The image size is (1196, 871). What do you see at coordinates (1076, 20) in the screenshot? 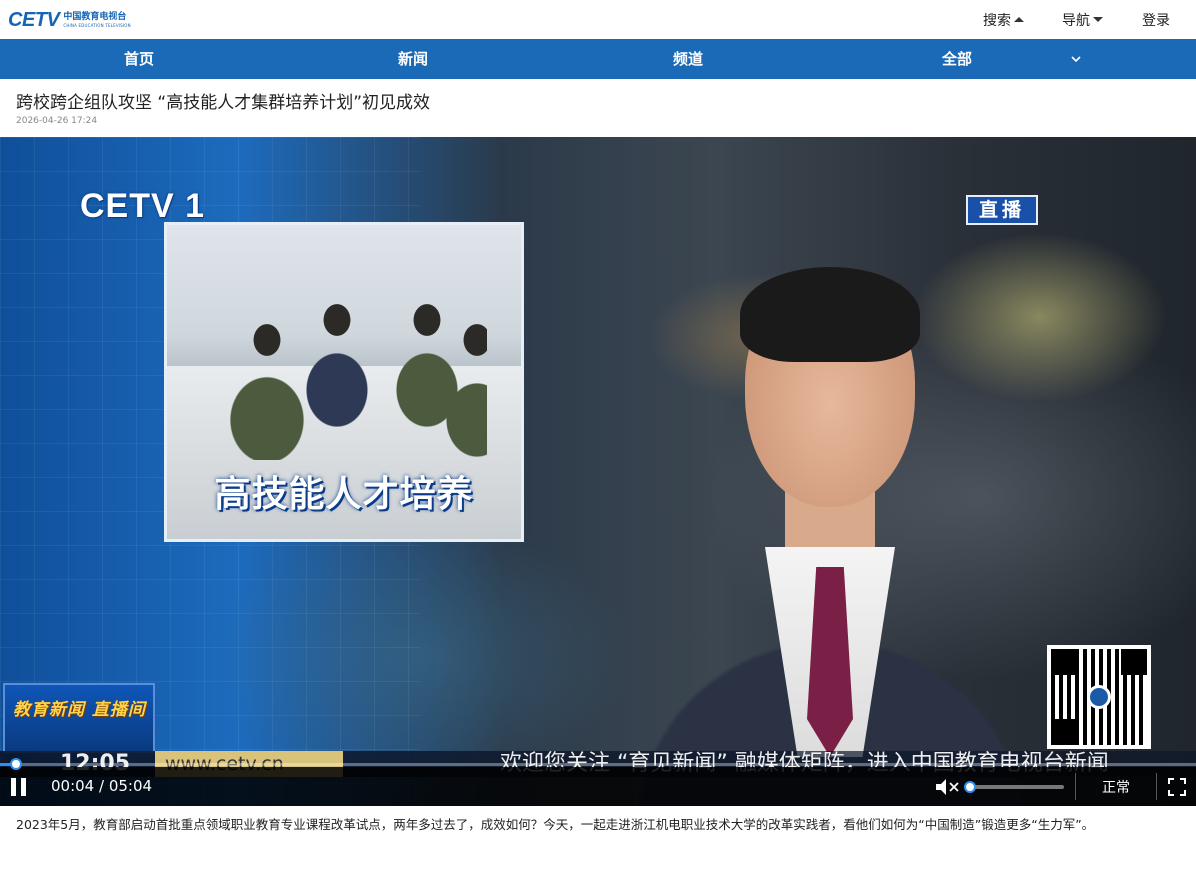
I see `nav-label: 导航` at bounding box center [1076, 20].